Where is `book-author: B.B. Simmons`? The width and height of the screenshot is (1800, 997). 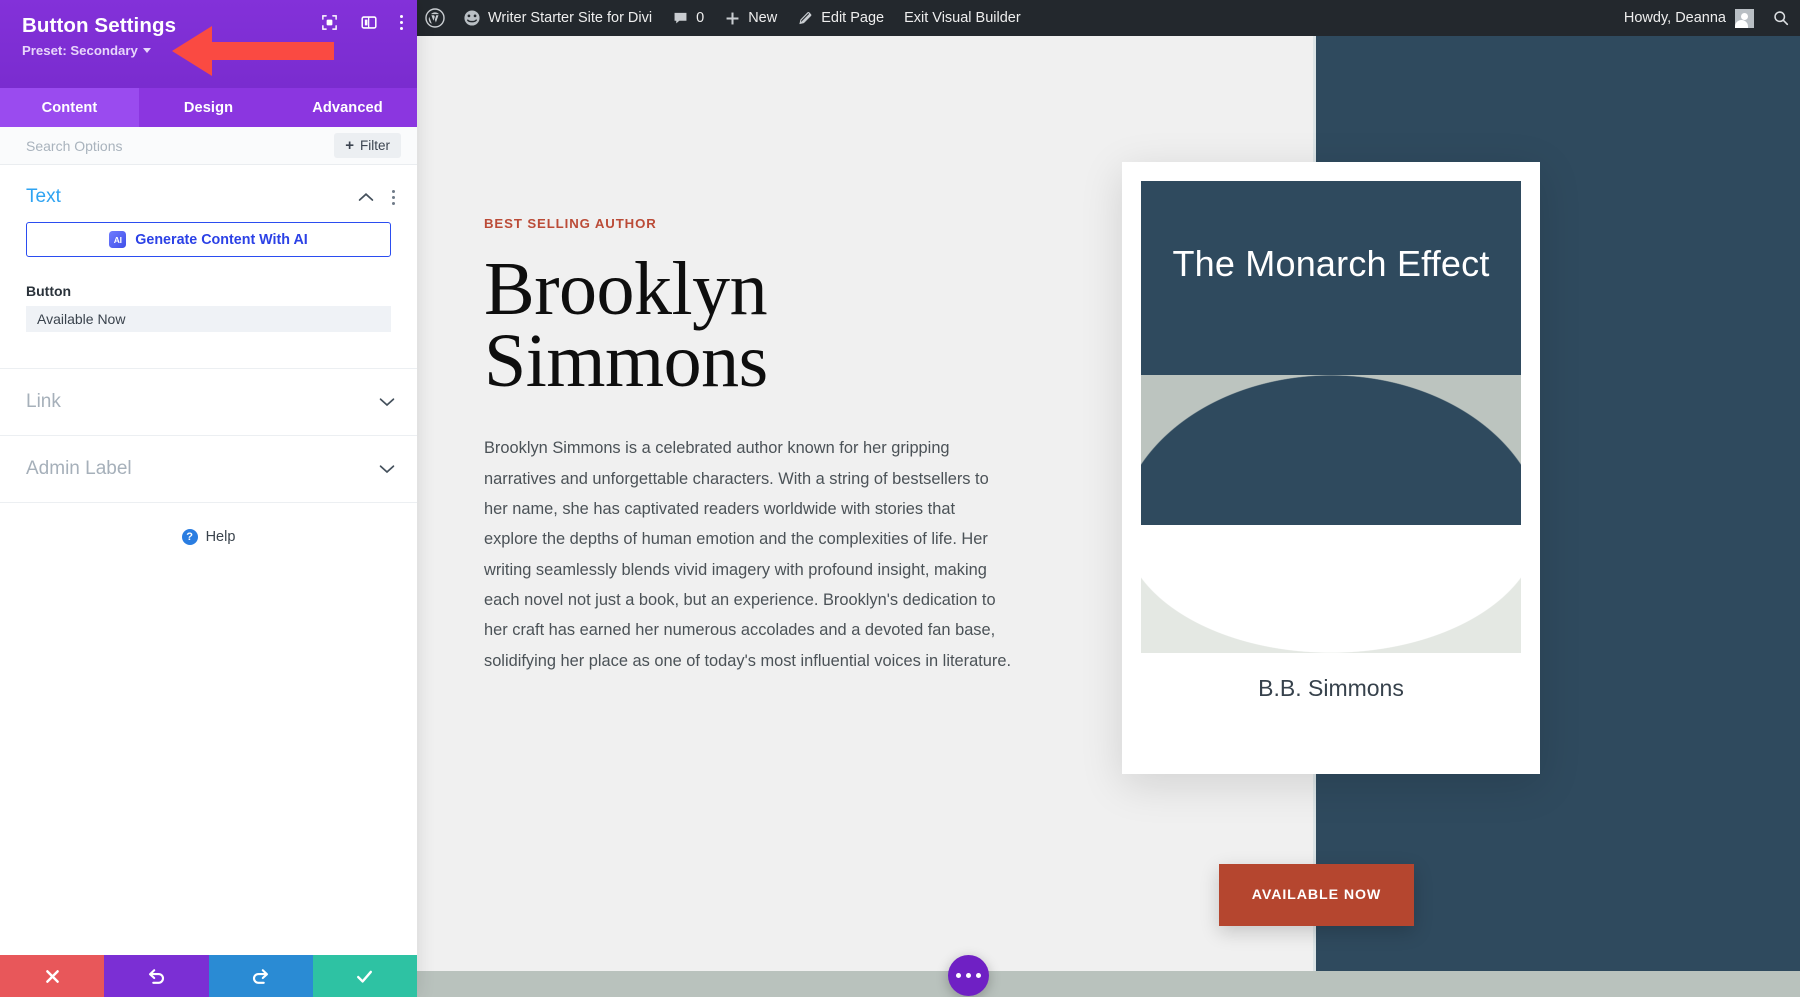
book-author: B.B. Simmons is located at coordinates (1331, 688).